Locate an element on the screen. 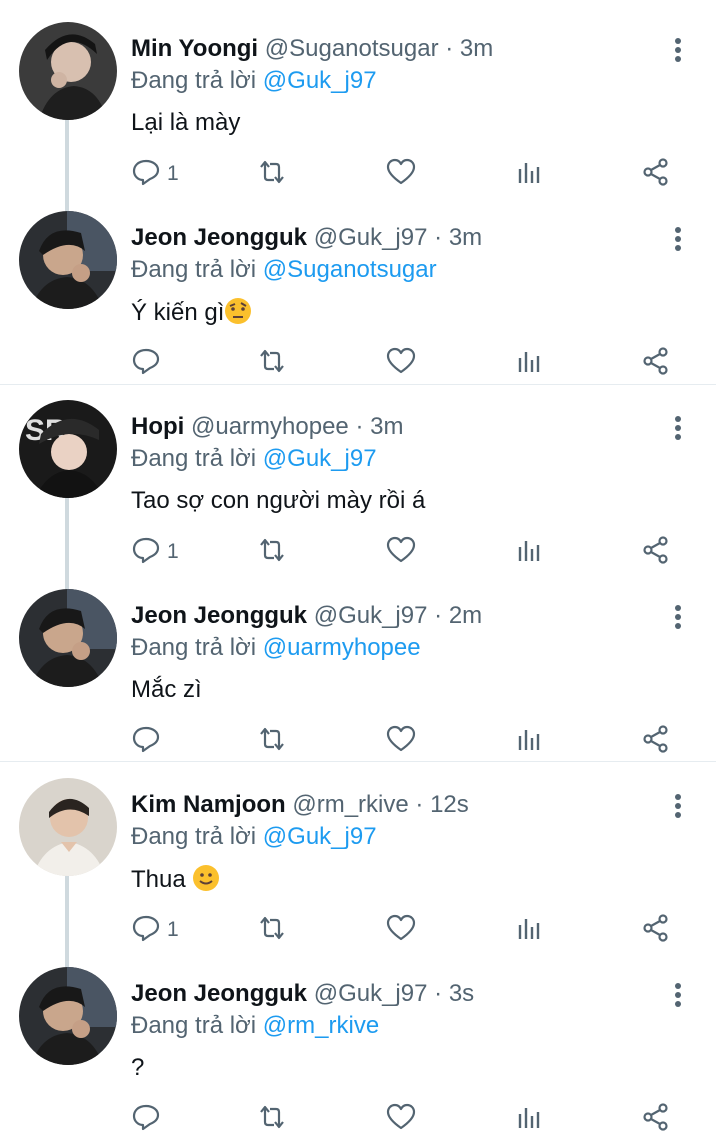 The image size is (716, 1137). retweet-icon is located at coordinates (272, 1119).